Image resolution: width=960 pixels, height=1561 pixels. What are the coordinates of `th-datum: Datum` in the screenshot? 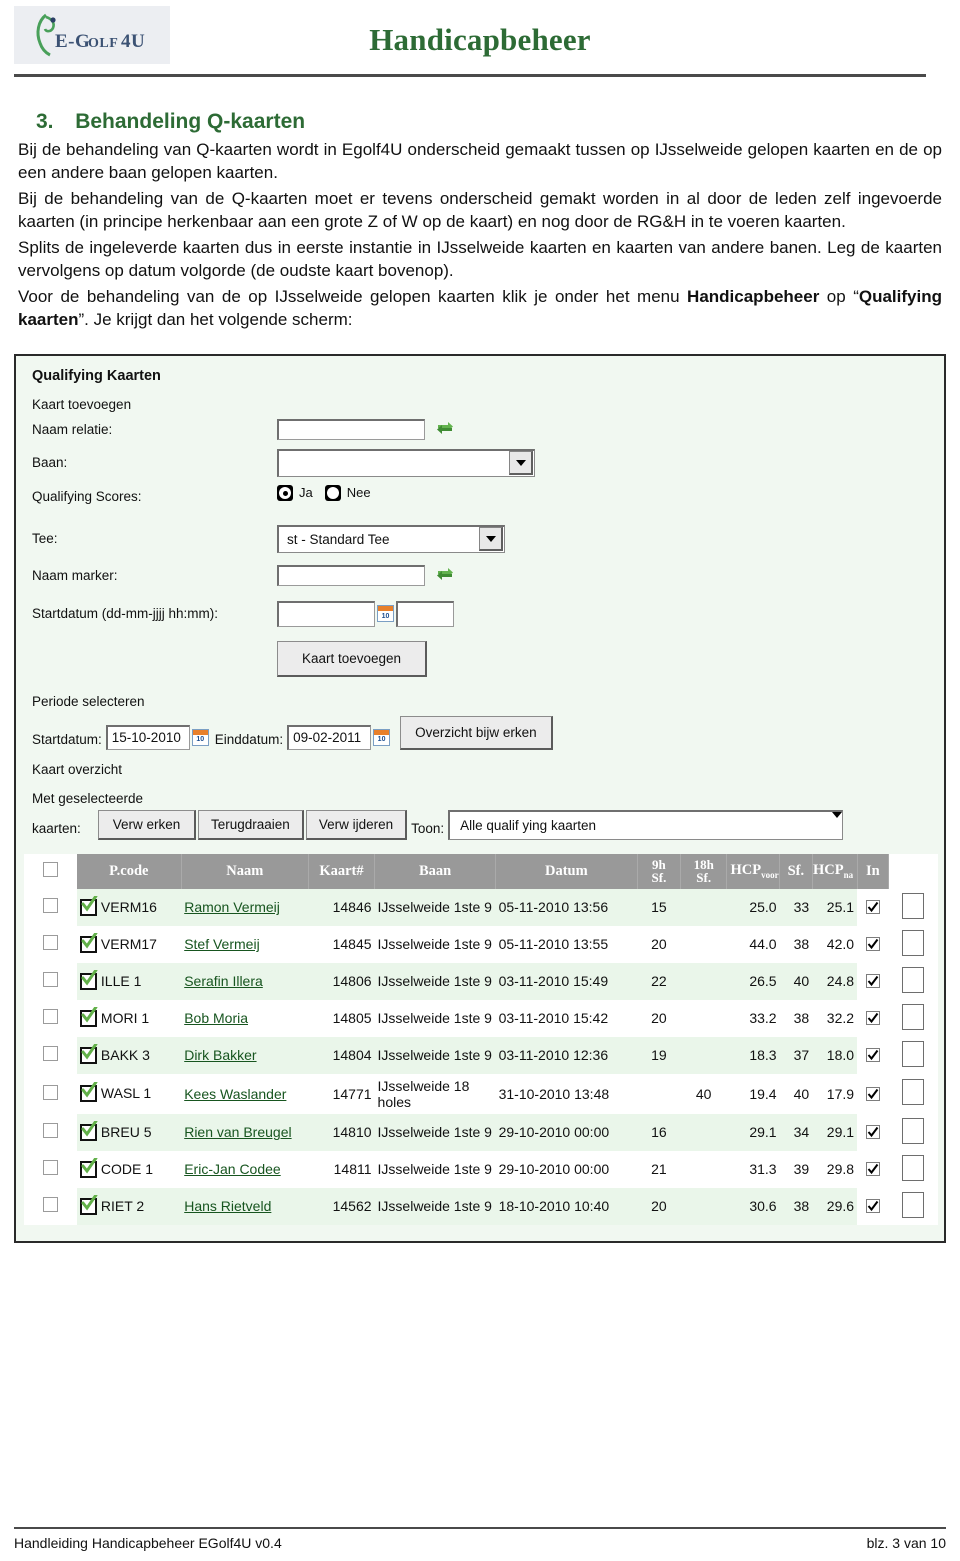 It's located at (566, 871).